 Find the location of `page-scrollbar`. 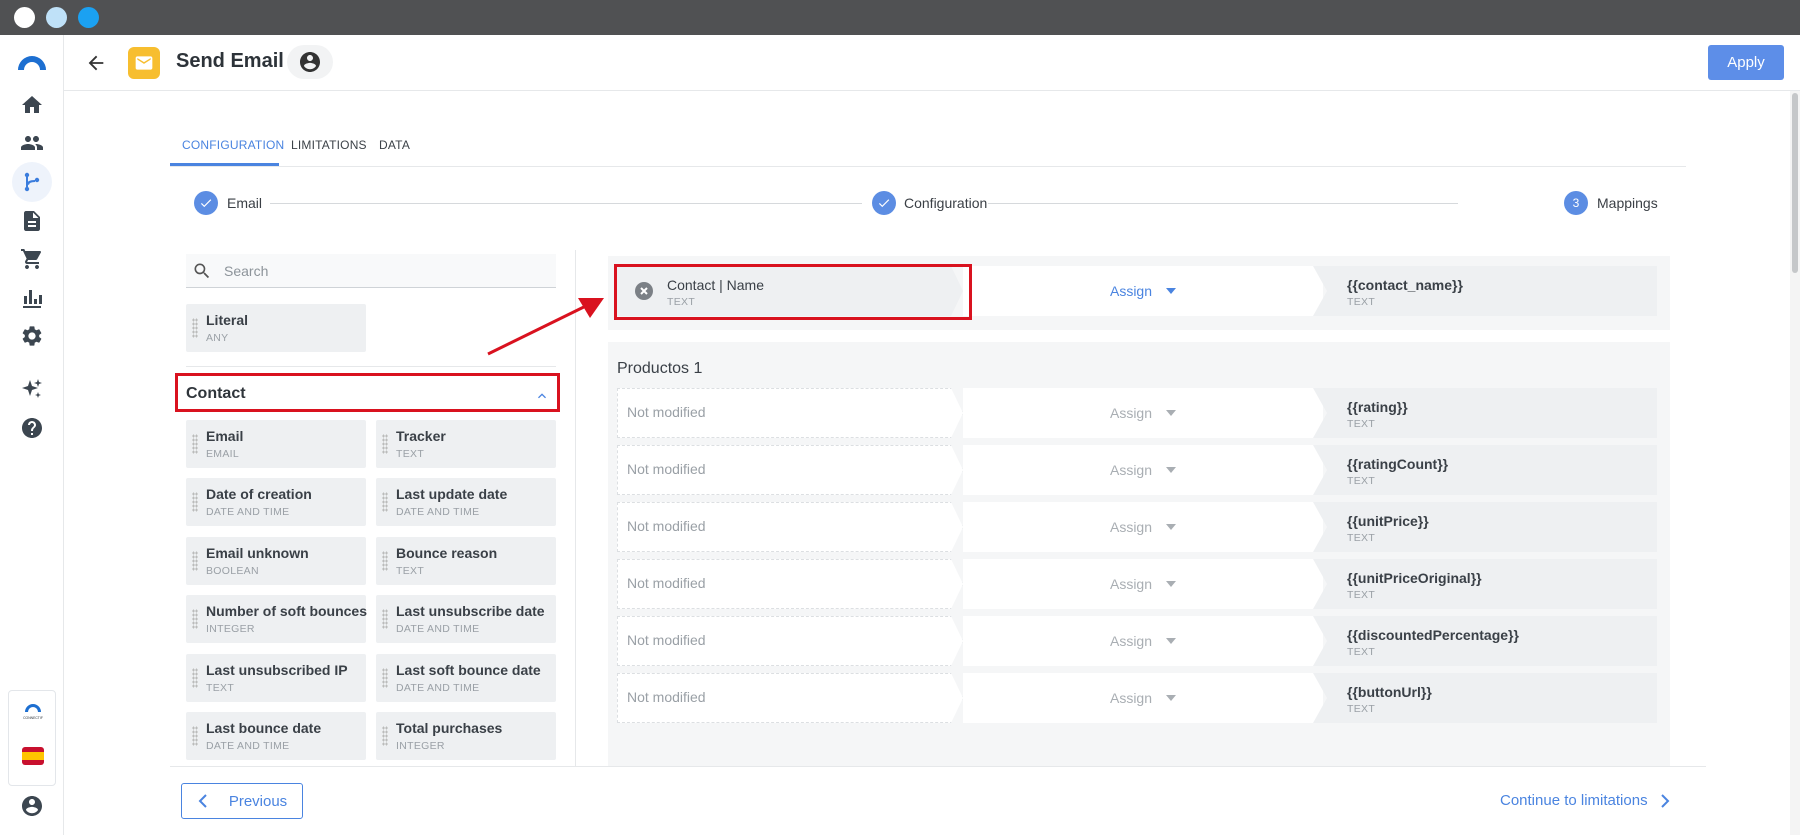

page-scrollbar is located at coordinates (1795, 463).